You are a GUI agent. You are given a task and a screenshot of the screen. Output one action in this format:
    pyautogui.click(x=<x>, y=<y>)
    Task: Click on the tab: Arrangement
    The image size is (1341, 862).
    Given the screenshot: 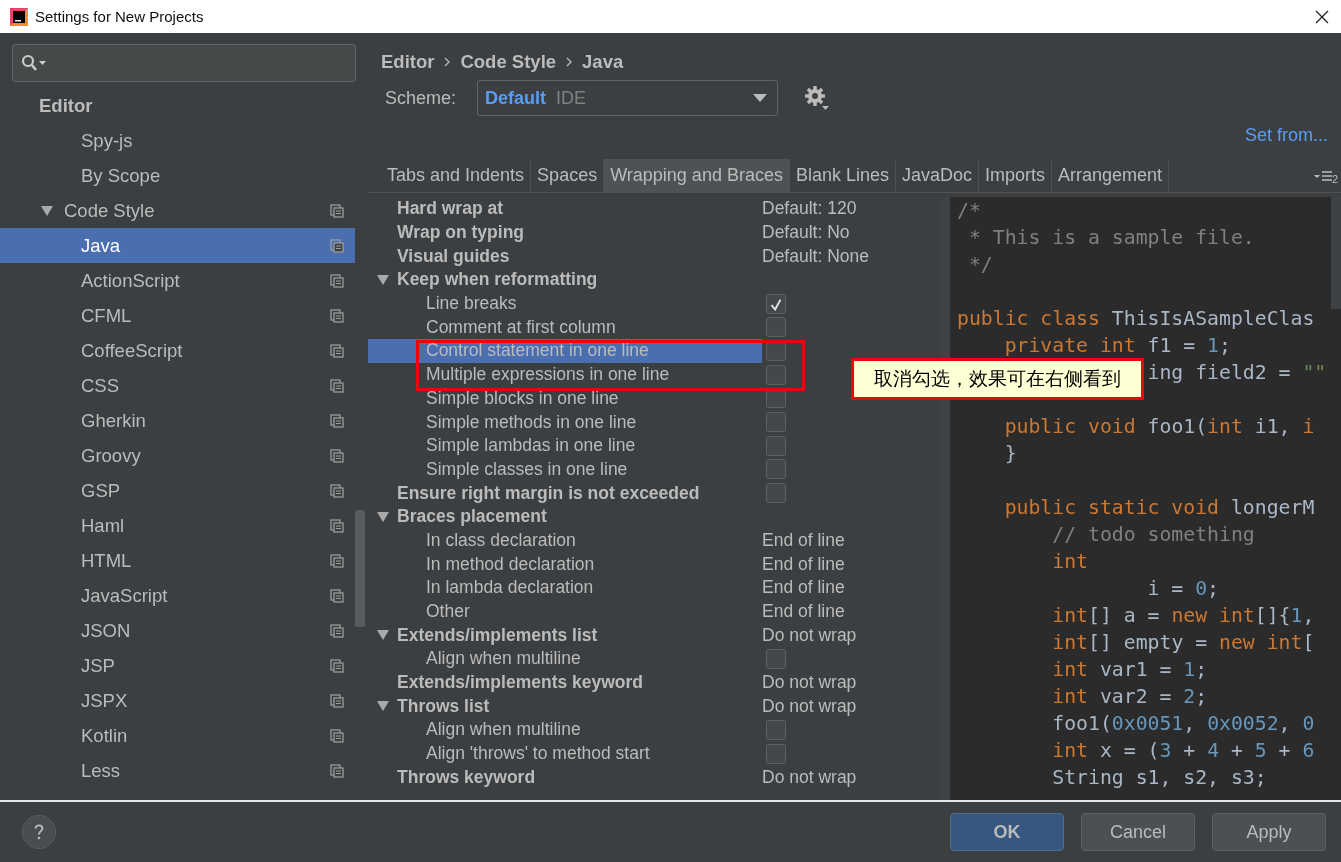 What is the action you would take?
    pyautogui.click(x=1111, y=175)
    